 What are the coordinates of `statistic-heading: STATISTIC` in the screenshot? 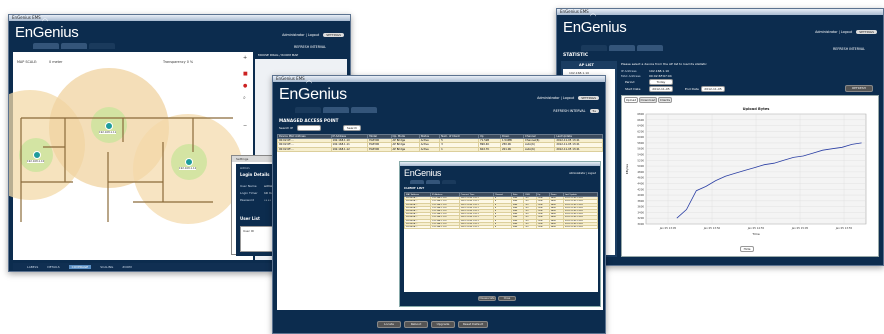 It's located at (576, 55).